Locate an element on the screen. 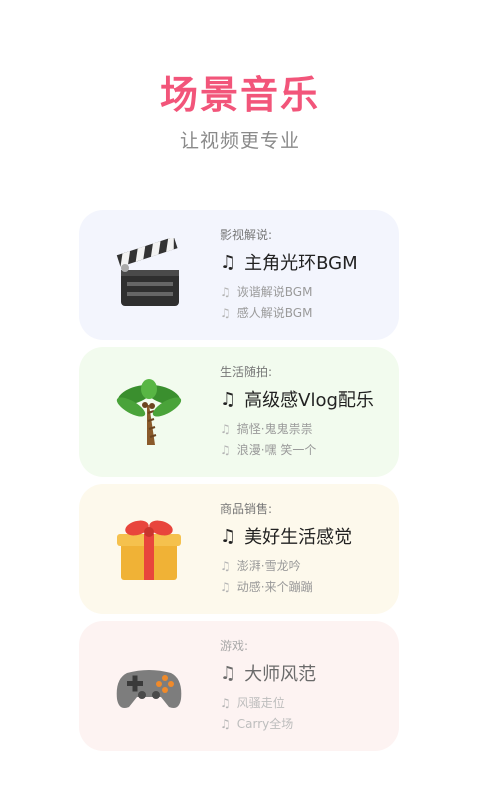  card-sub-track: 搞怪·鬼鬼祟祟 is located at coordinates (275, 428).